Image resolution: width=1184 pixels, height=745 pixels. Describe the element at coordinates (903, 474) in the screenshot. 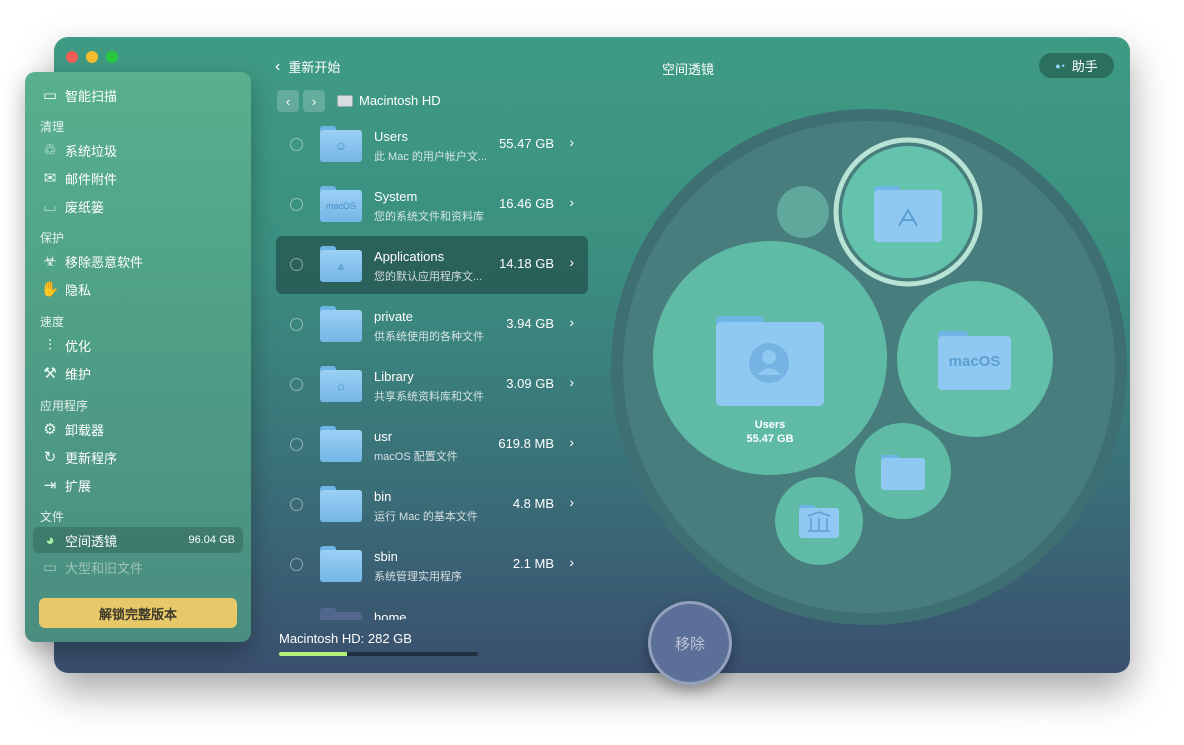

I see `folder-icon` at that location.